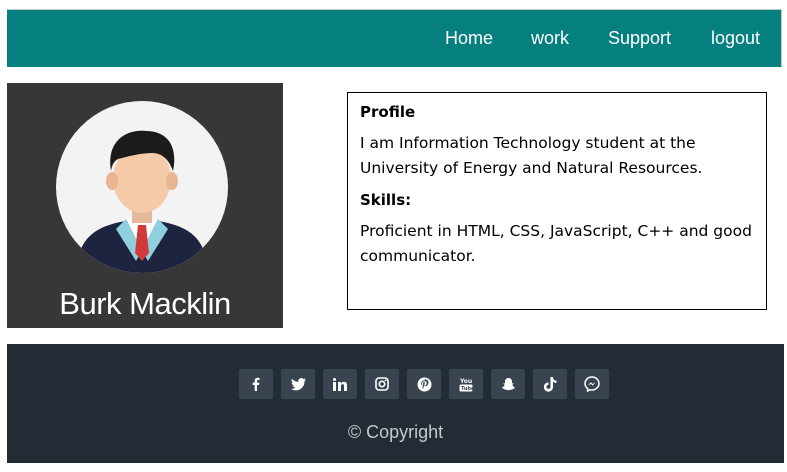  I want to click on nav-link-home: Home, so click(469, 38).